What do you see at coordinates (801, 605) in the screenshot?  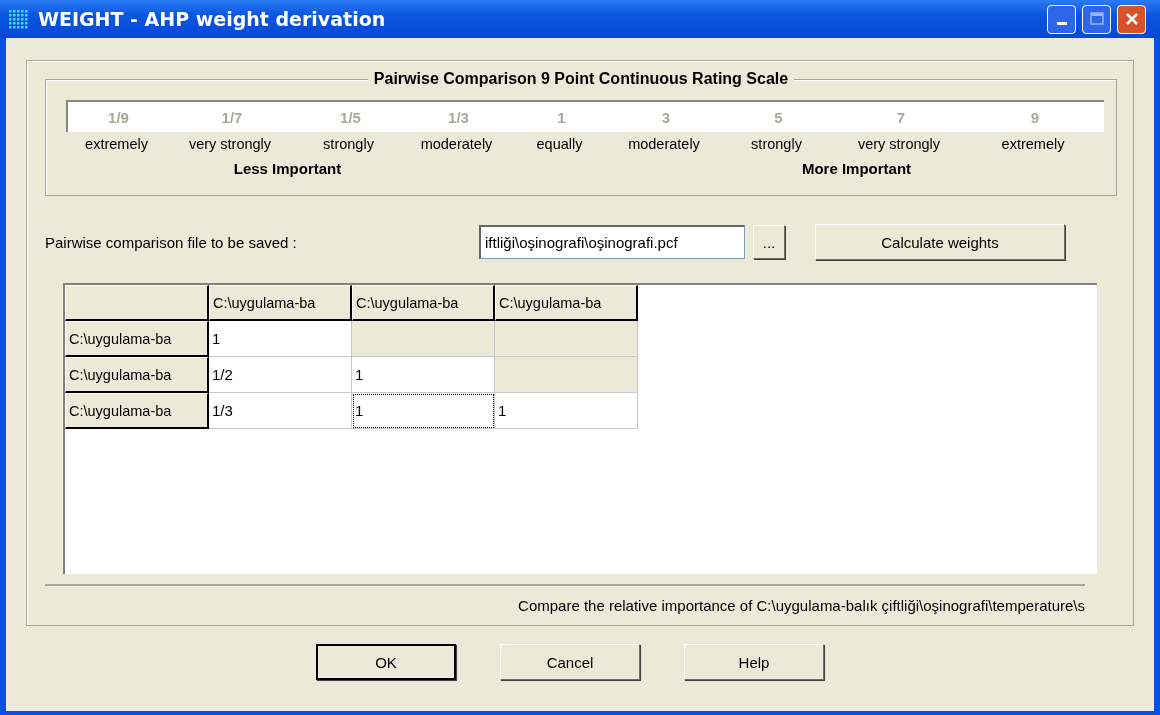 I see `status-text: Compare the relative importance of C:\uygulama-balık çiftliği\oşinografi\temperature\s` at bounding box center [801, 605].